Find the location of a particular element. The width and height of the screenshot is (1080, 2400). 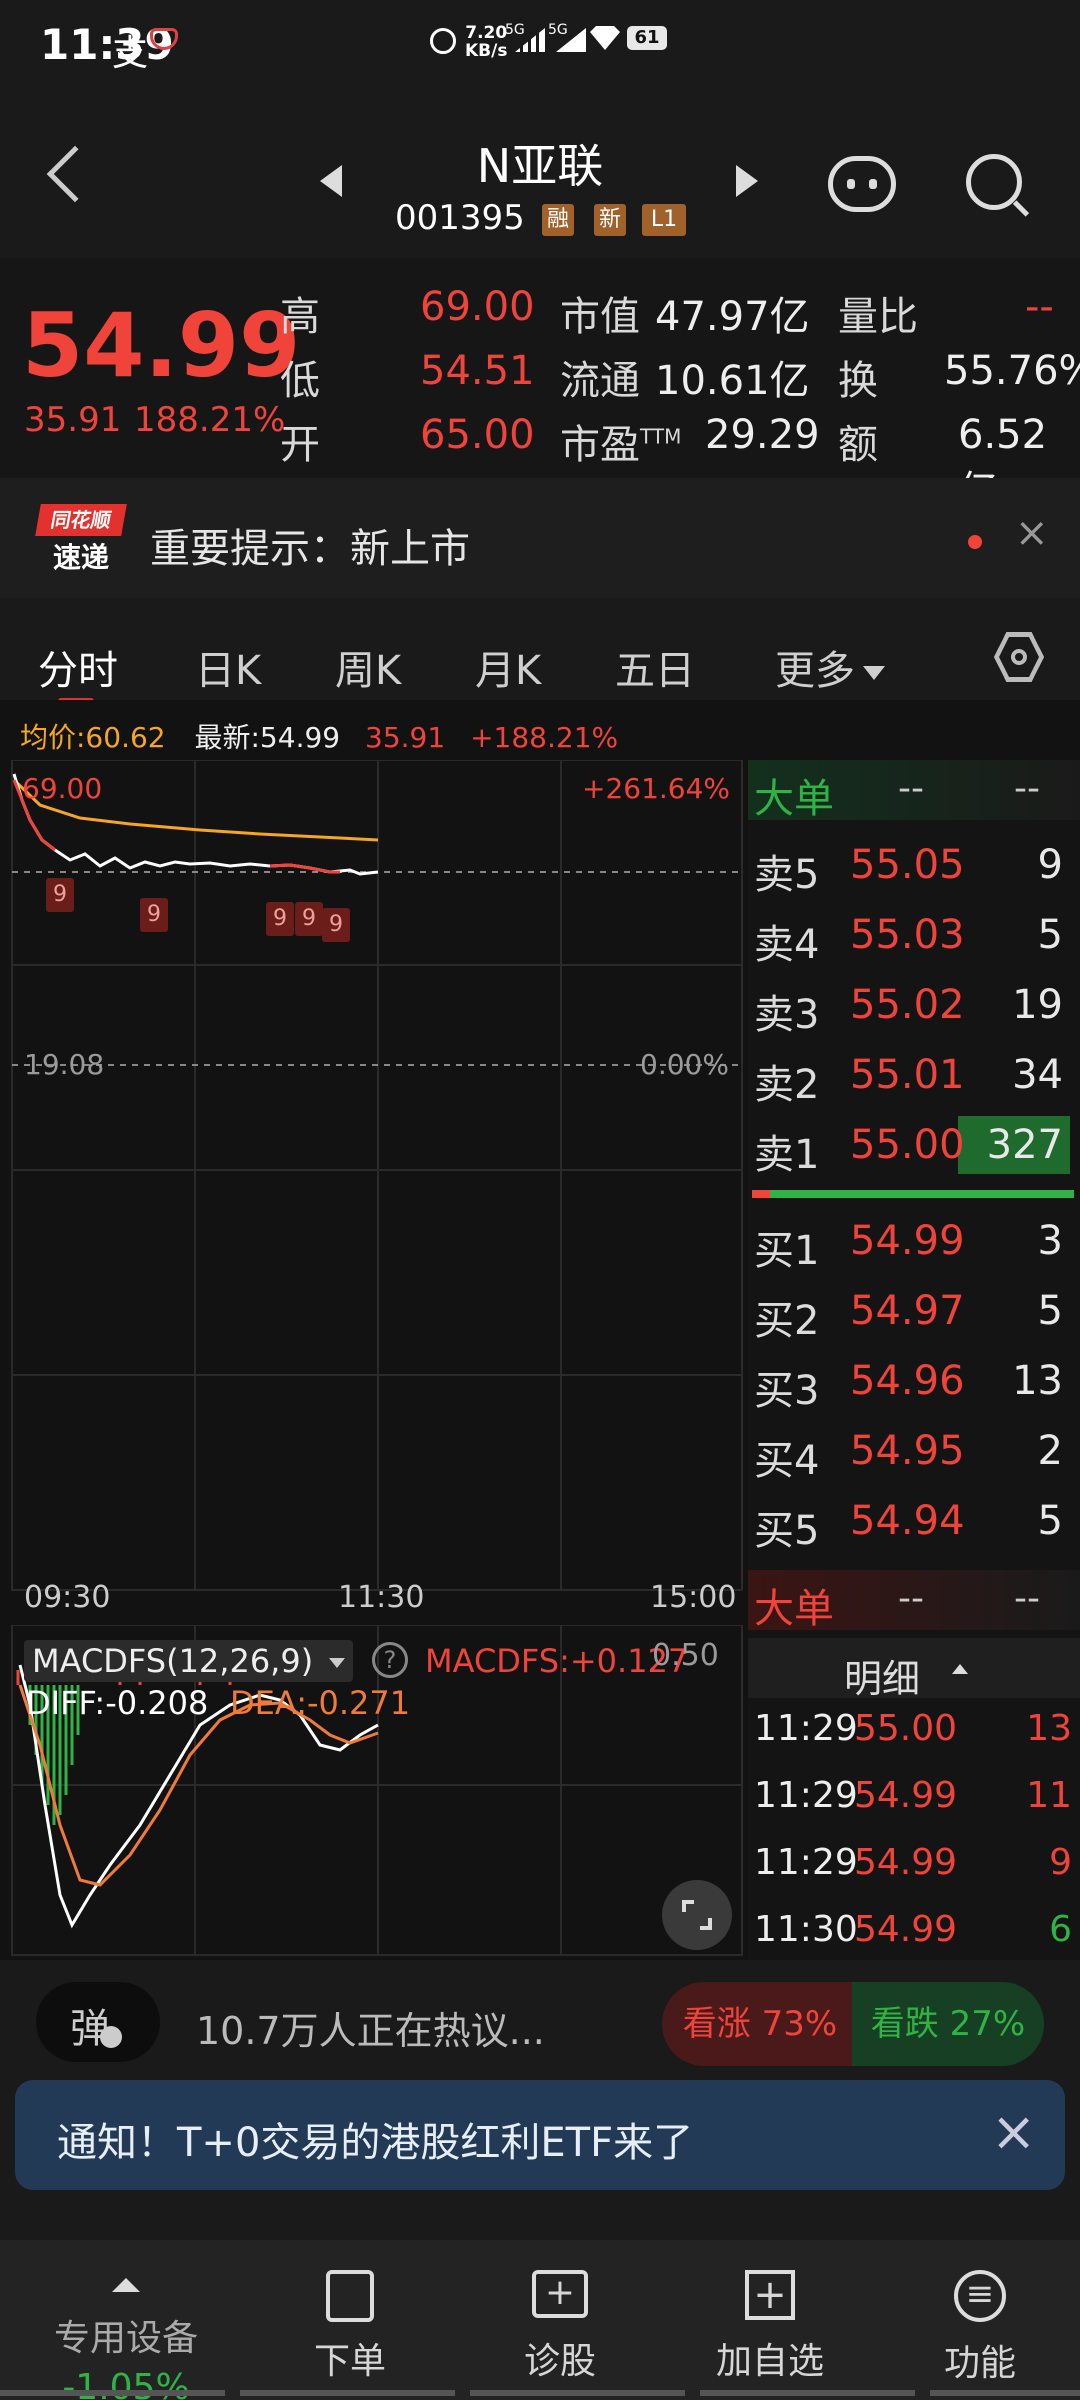

ask-row-1: 卖1 55.00 327 is located at coordinates (914, 1149).